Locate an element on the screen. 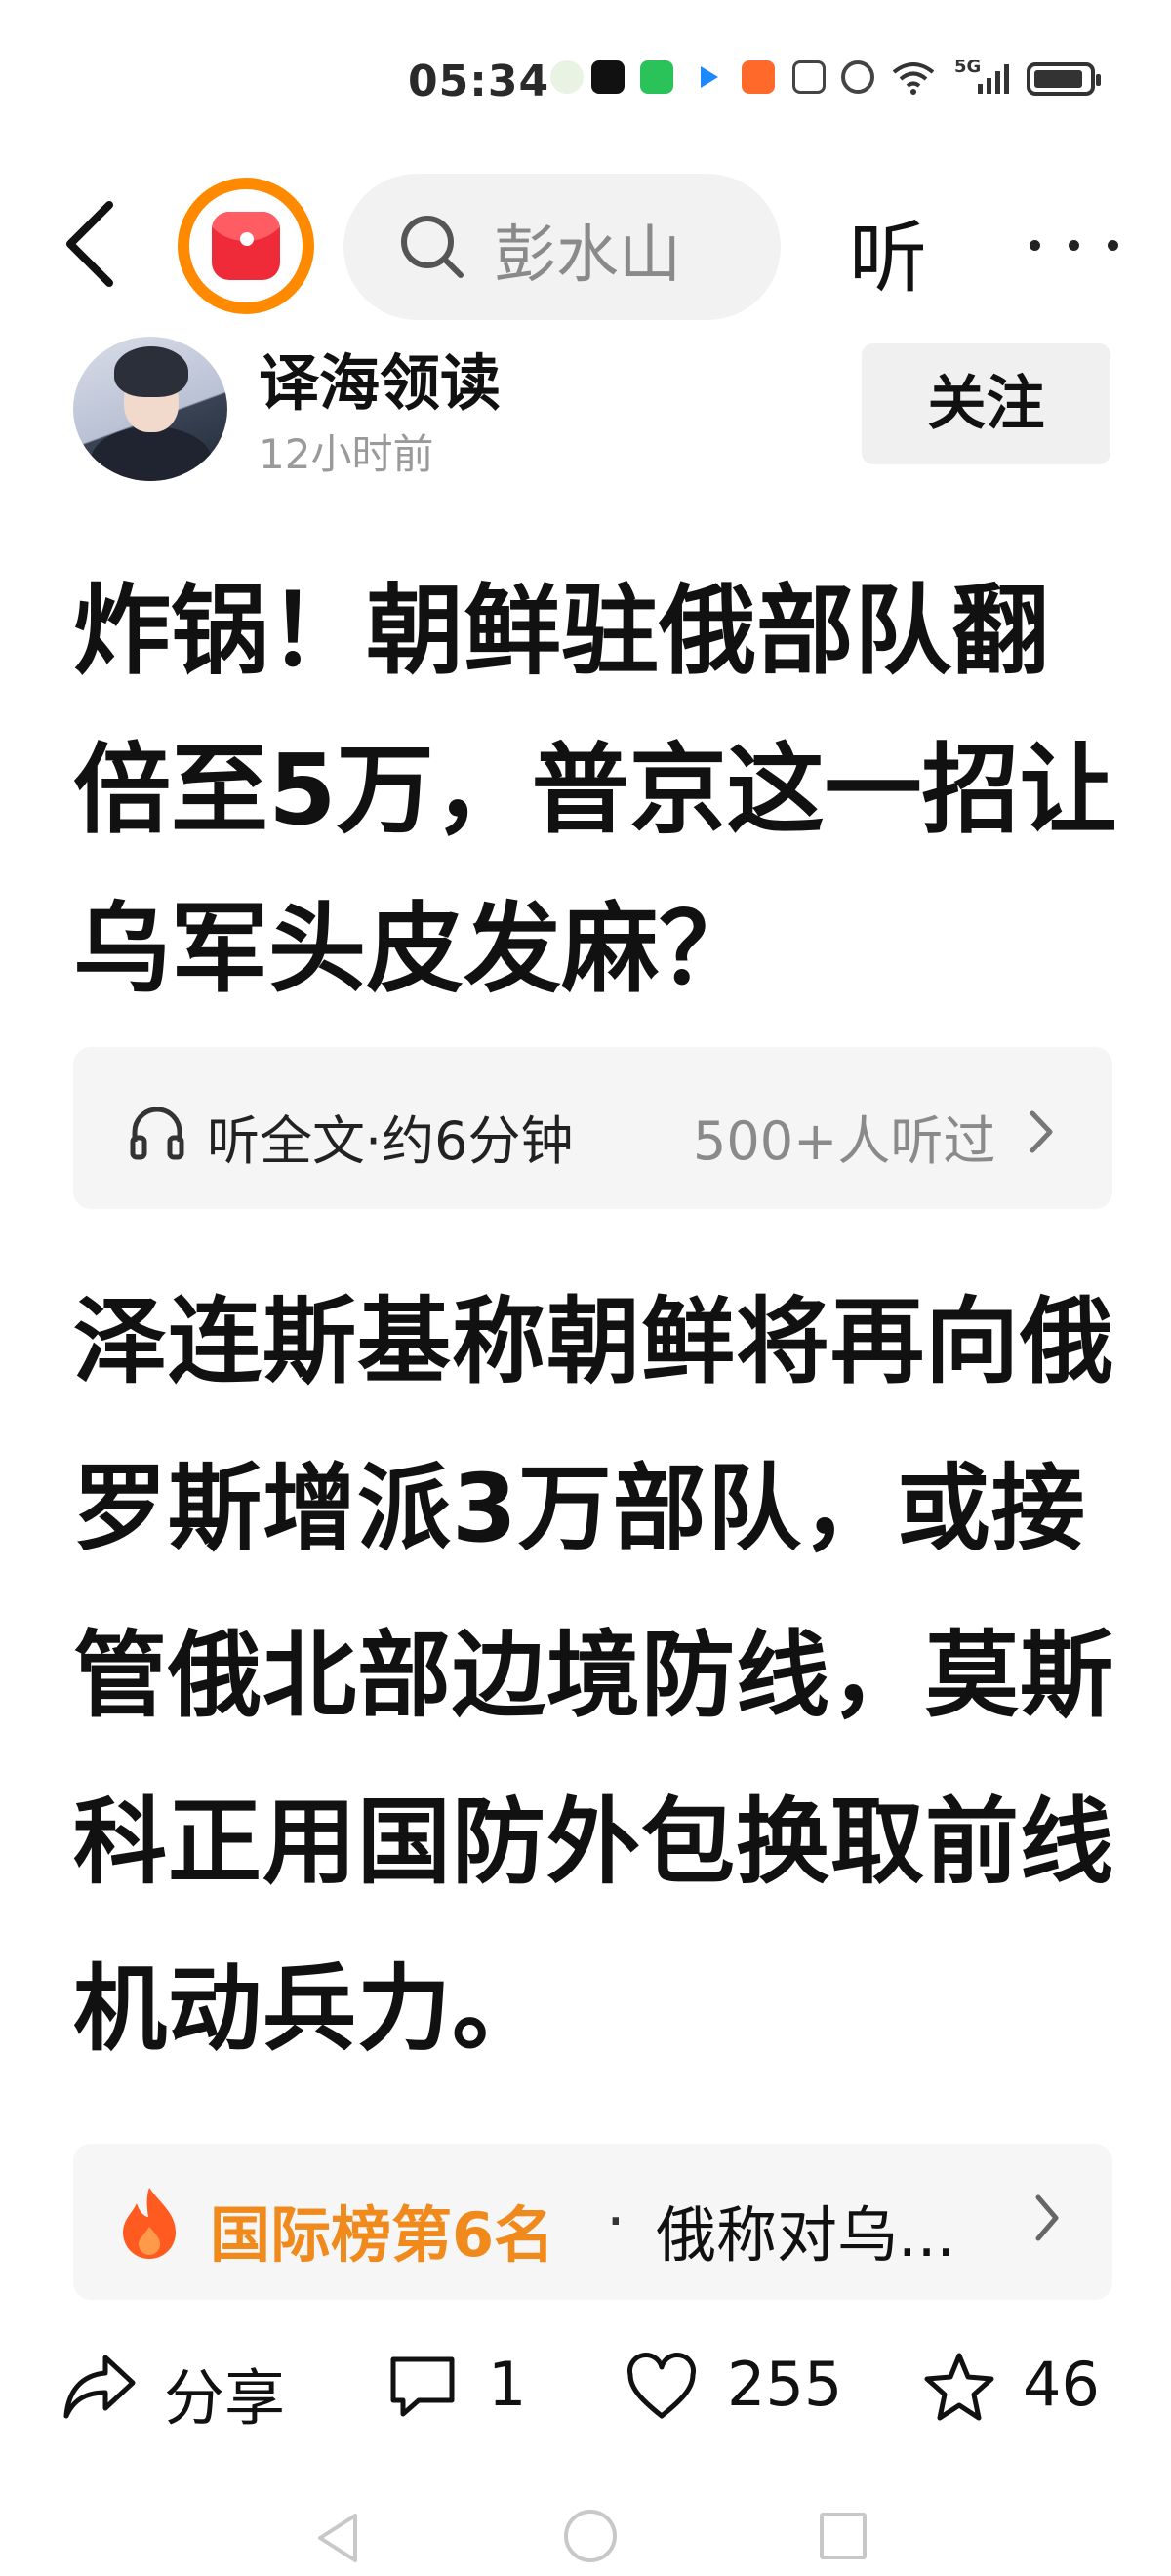  like-icon is located at coordinates (662, 2389).